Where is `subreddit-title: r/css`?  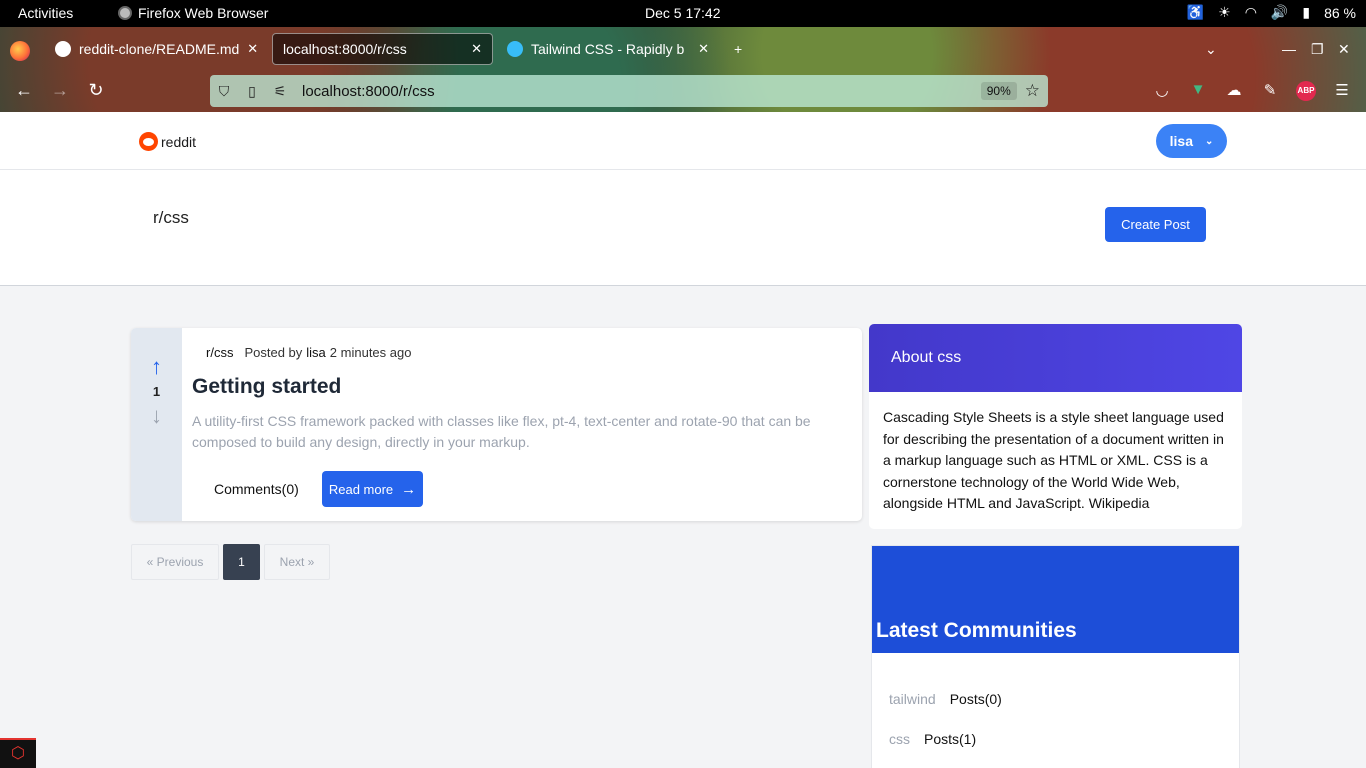
subreddit-title: r/css is located at coordinates (171, 217).